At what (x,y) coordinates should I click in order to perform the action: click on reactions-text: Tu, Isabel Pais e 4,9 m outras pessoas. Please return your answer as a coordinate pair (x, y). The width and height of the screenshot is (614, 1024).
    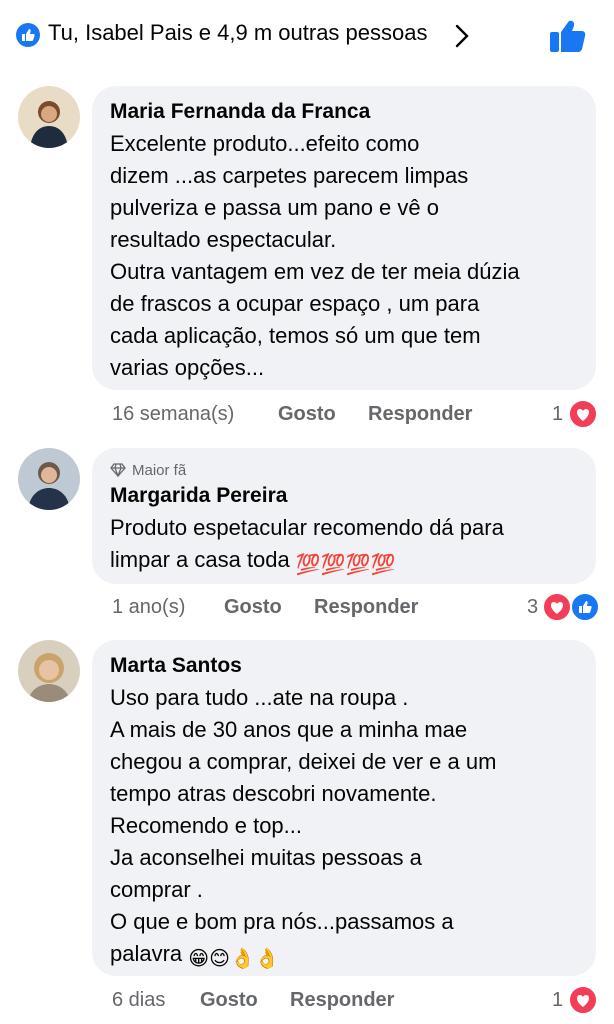
    Looking at the image, I should click on (238, 33).